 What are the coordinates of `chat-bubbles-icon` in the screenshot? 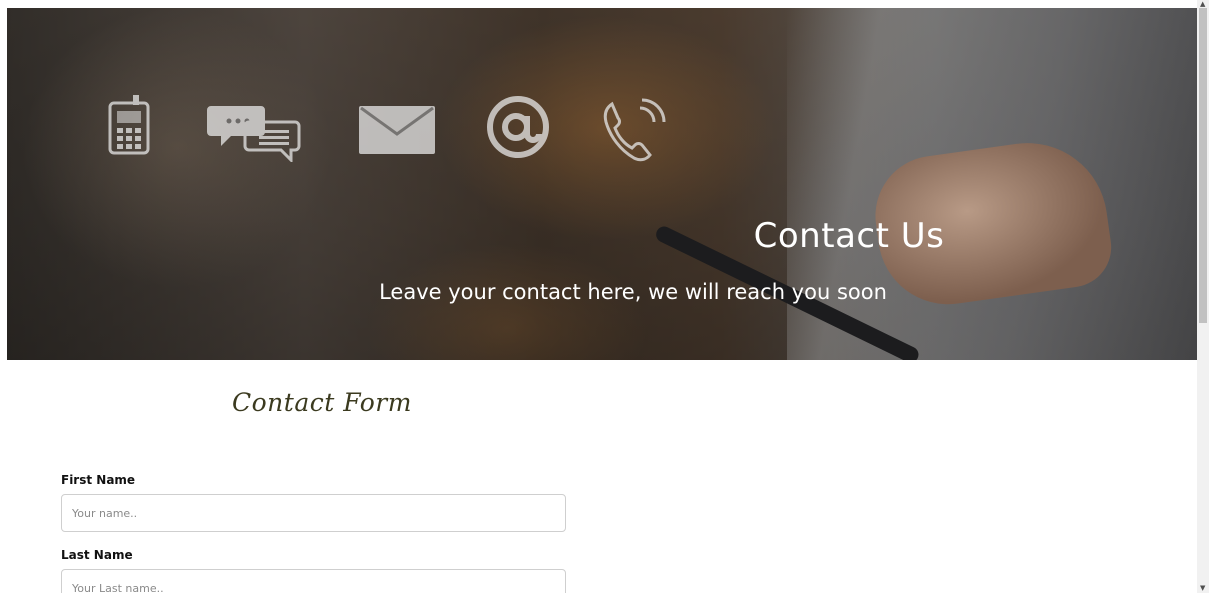 It's located at (254, 134).